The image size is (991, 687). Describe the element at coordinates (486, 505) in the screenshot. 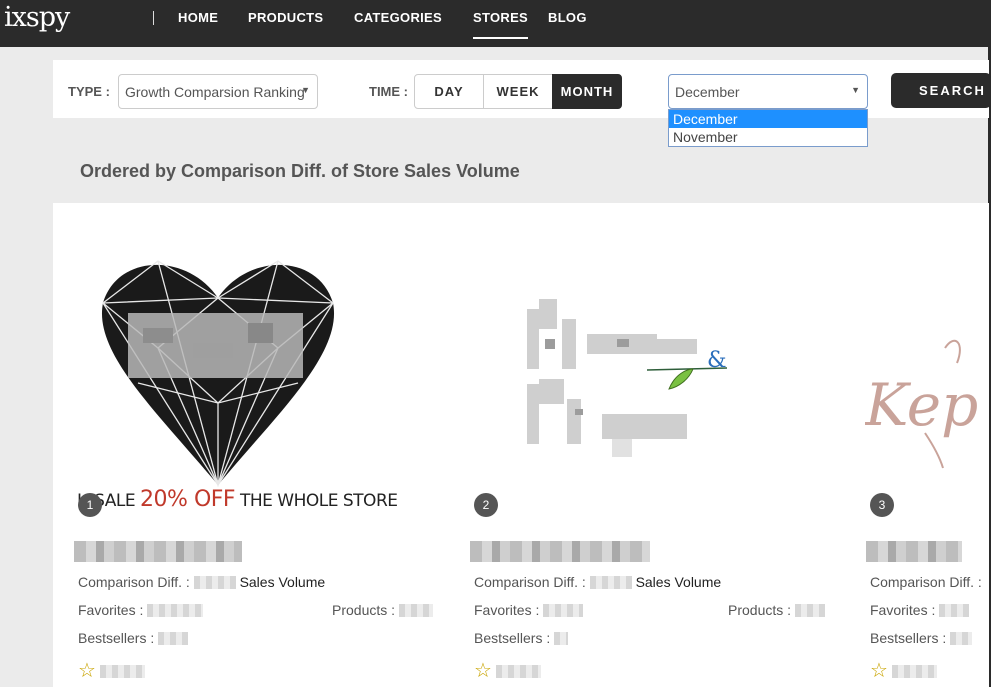

I see `rank-badge: 2` at that location.